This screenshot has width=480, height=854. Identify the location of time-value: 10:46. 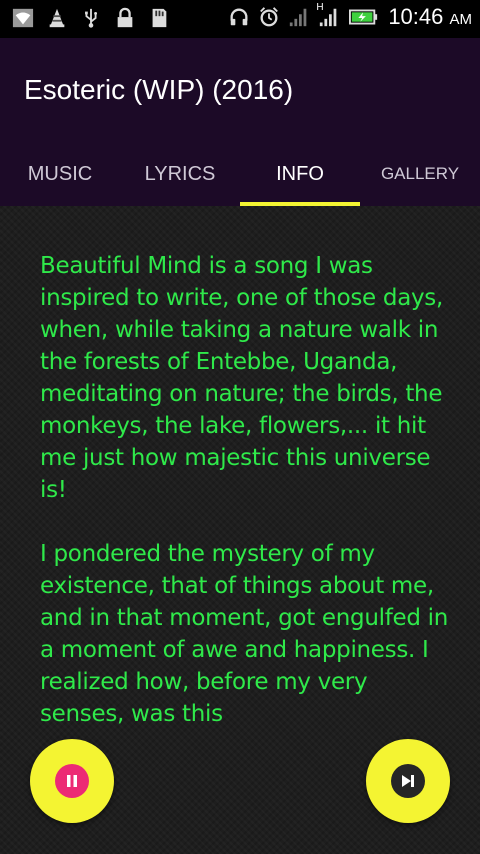
(416, 16).